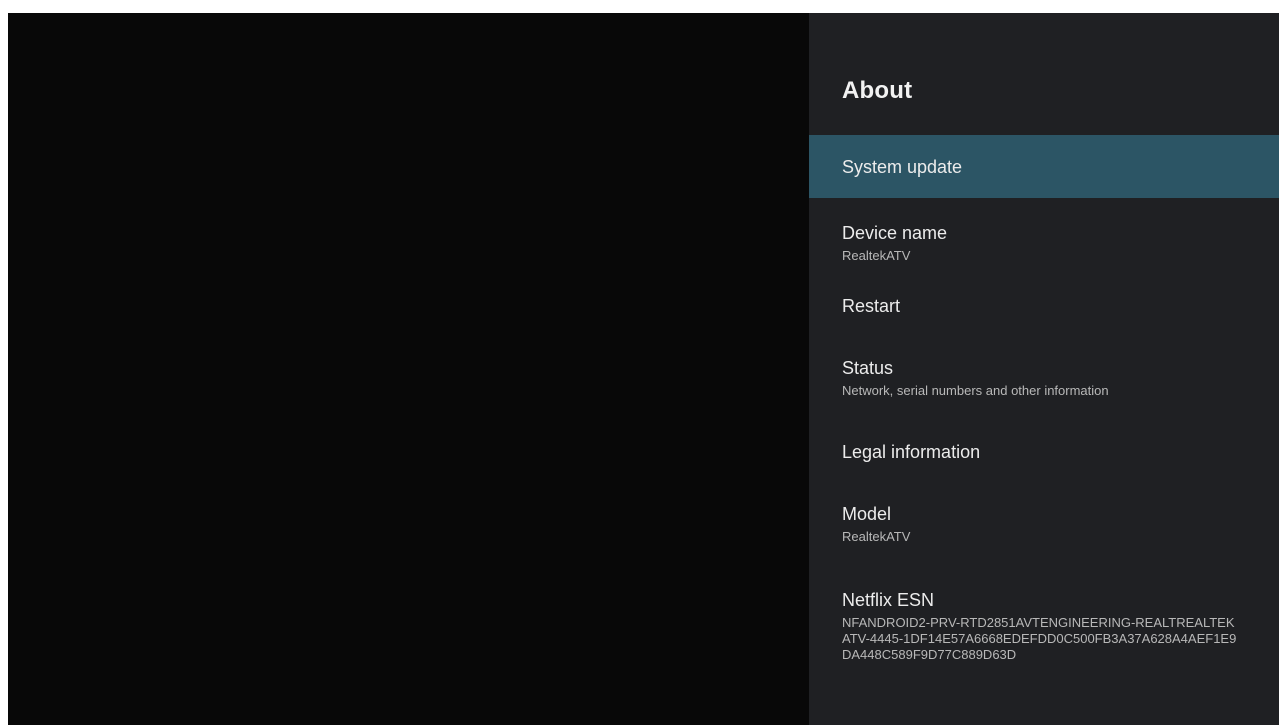  What do you see at coordinates (1044, 538) in the screenshot?
I see `menu-item-model: Model RealtekATV` at bounding box center [1044, 538].